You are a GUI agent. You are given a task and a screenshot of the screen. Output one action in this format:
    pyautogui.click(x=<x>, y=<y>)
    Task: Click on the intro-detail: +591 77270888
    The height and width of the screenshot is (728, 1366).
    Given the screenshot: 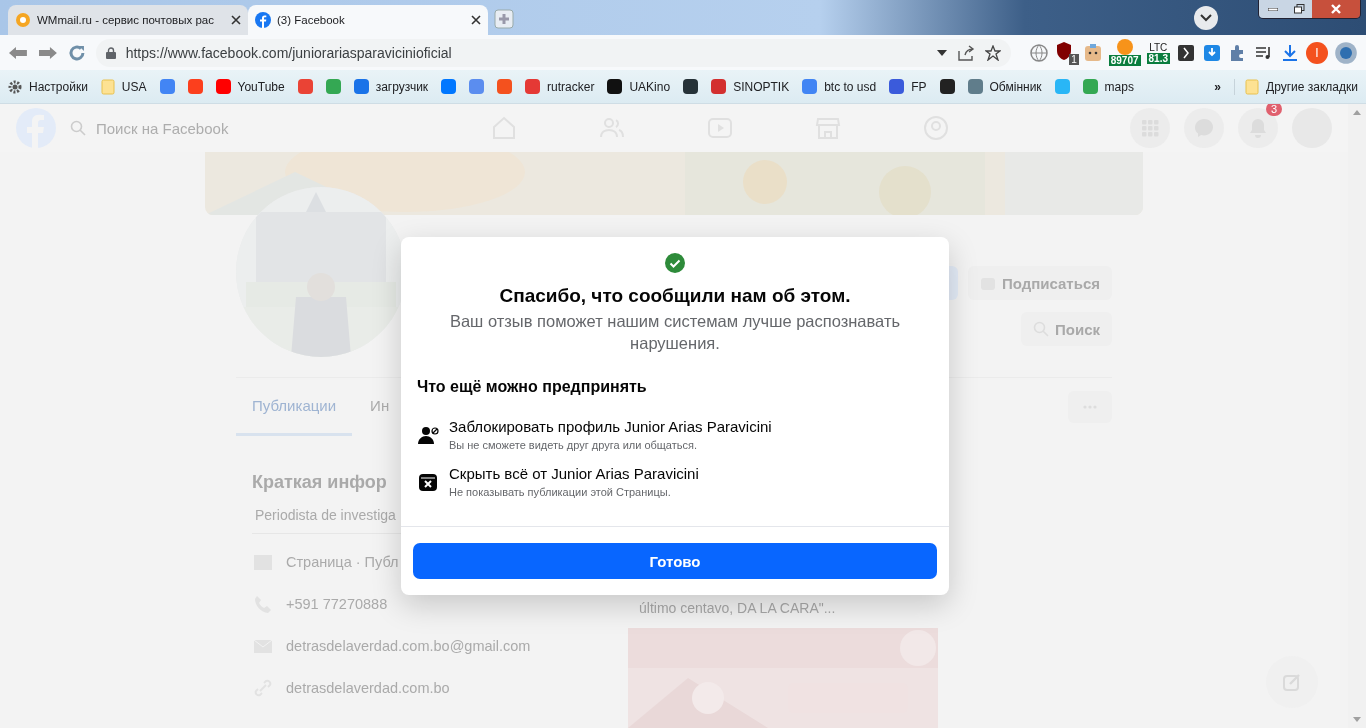 What is the action you would take?
    pyautogui.click(x=337, y=604)
    